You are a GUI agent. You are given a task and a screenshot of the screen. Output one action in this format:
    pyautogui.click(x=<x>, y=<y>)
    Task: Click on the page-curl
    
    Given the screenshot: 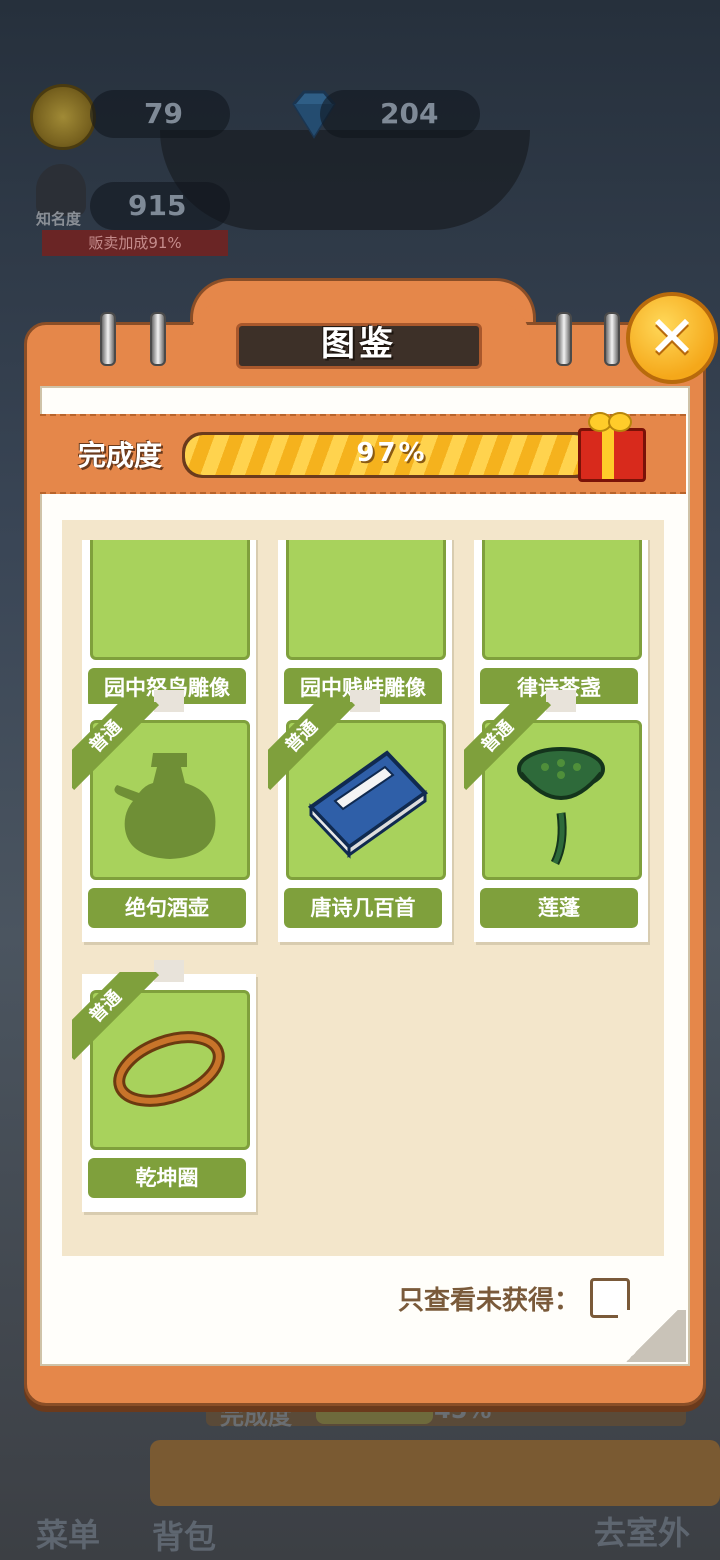 What is the action you would take?
    pyautogui.click(x=652, y=1336)
    